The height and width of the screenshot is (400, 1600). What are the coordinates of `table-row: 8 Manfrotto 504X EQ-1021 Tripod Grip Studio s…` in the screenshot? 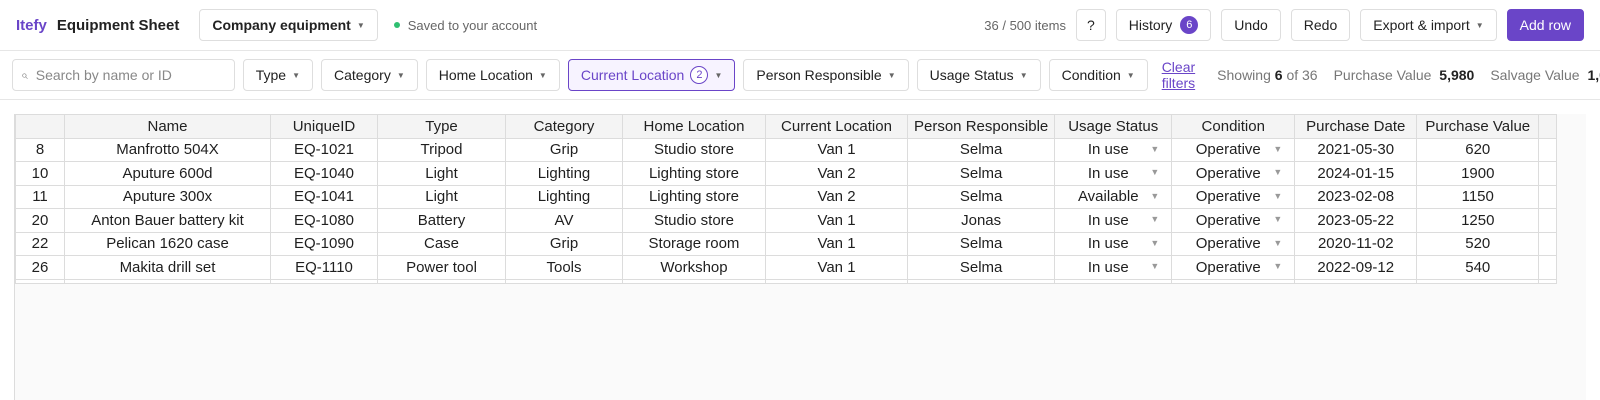 It's located at (786, 149).